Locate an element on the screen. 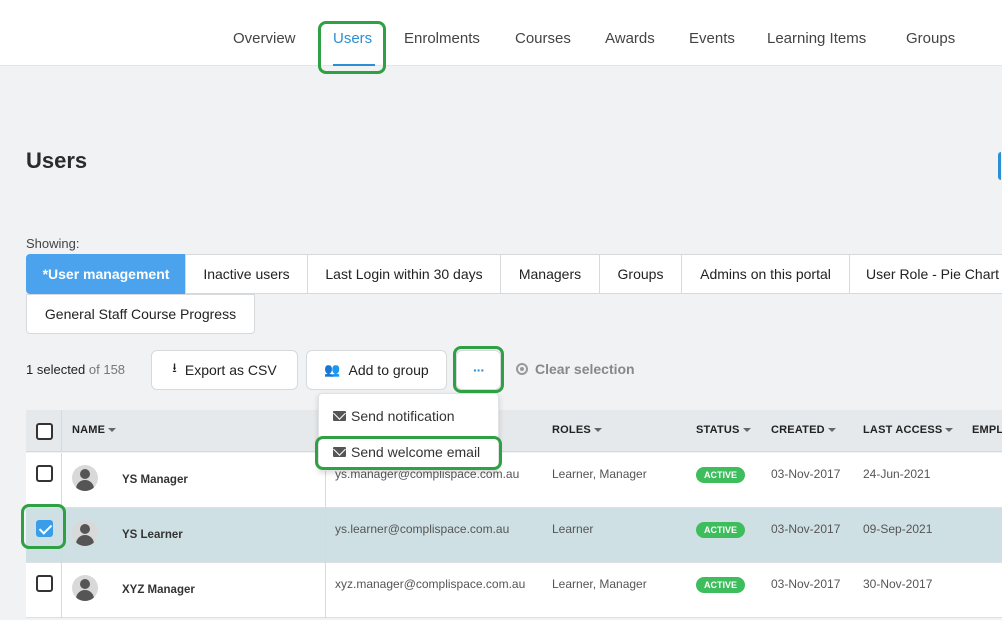 The image size is (1002, 620). selection-count: 1 selected of 158 is located at coordinates (76, 369).